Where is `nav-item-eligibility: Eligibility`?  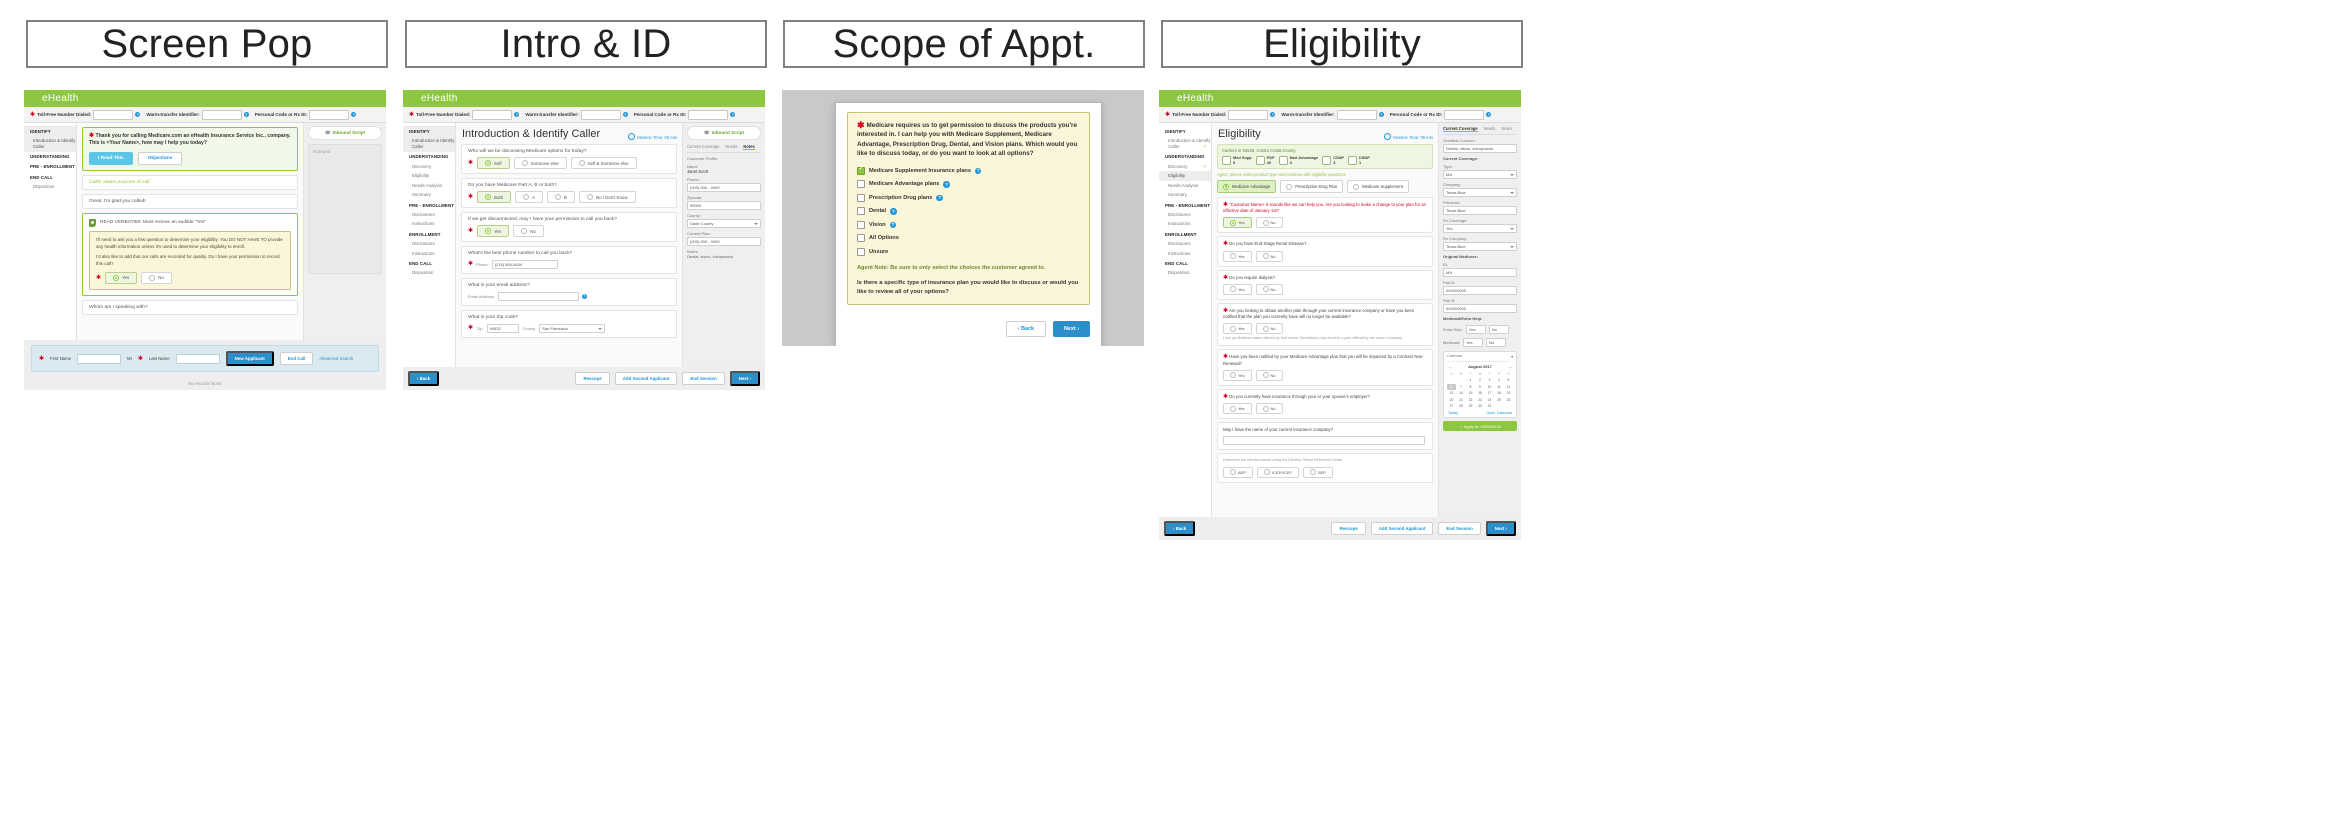 nav-item-eligibility: Eligibility is located at coordinates (429, 176).